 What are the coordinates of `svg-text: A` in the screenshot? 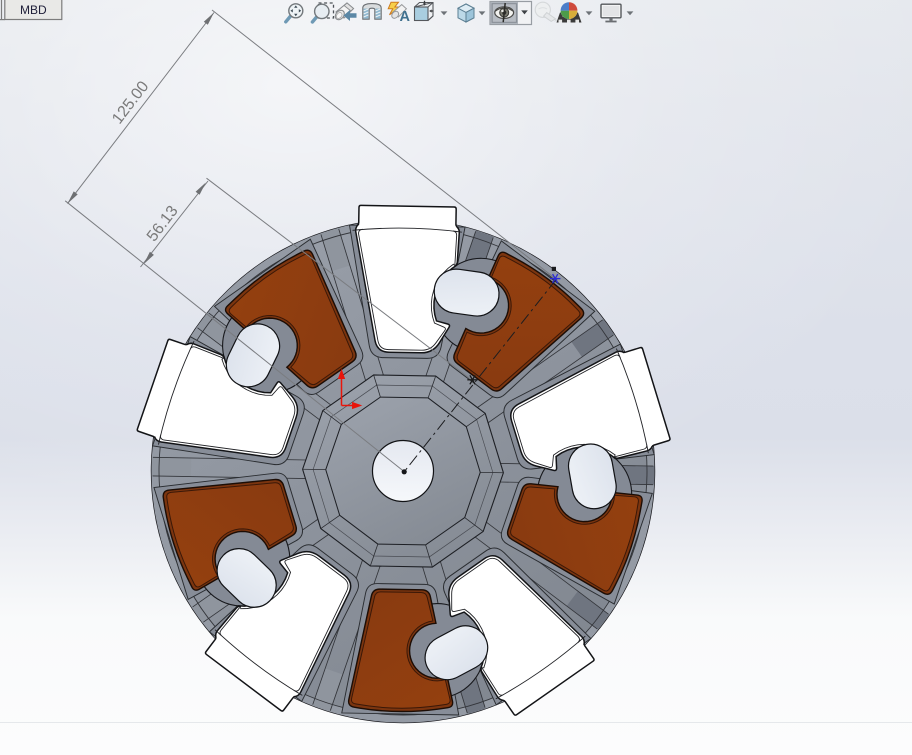 It's located at (405, 17).